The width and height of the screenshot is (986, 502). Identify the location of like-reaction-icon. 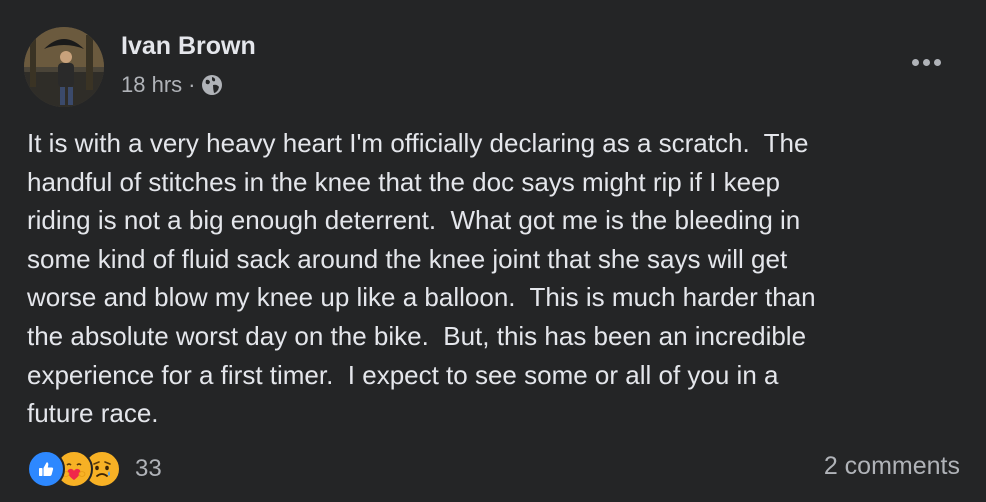
(46, 469).